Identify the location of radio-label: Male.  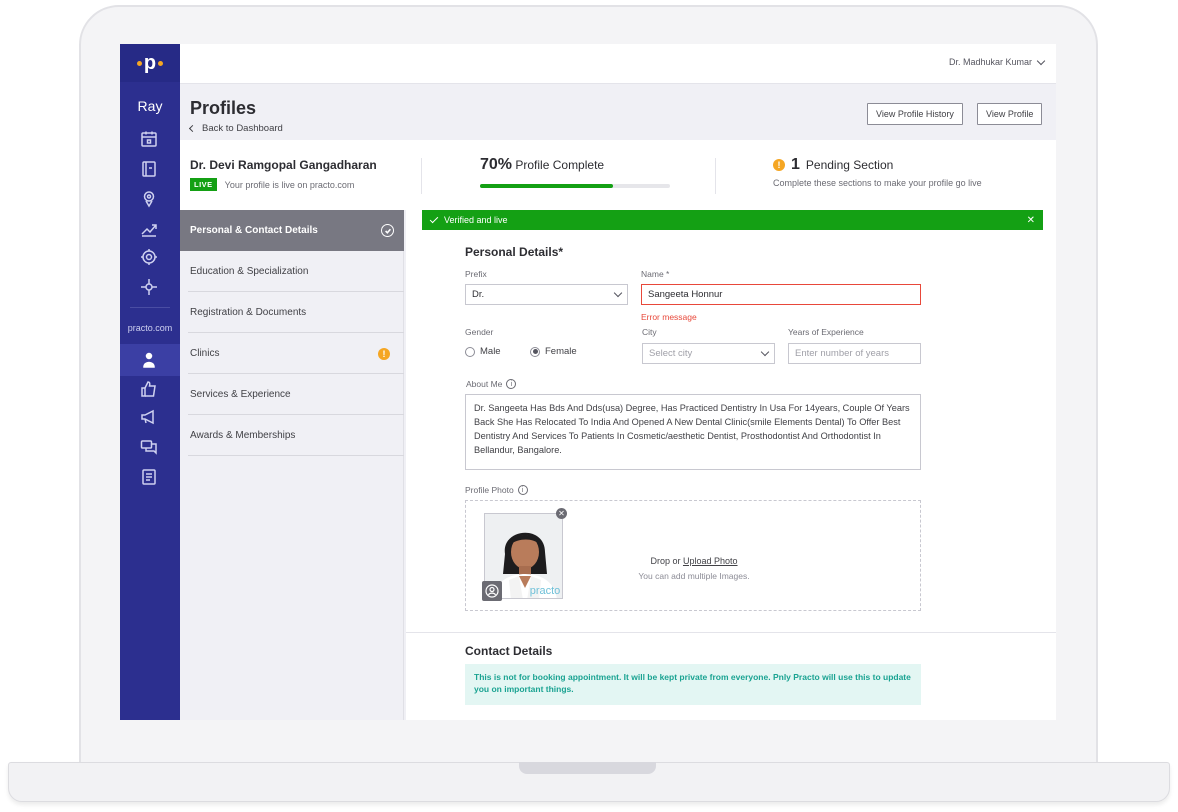
(490, 351).